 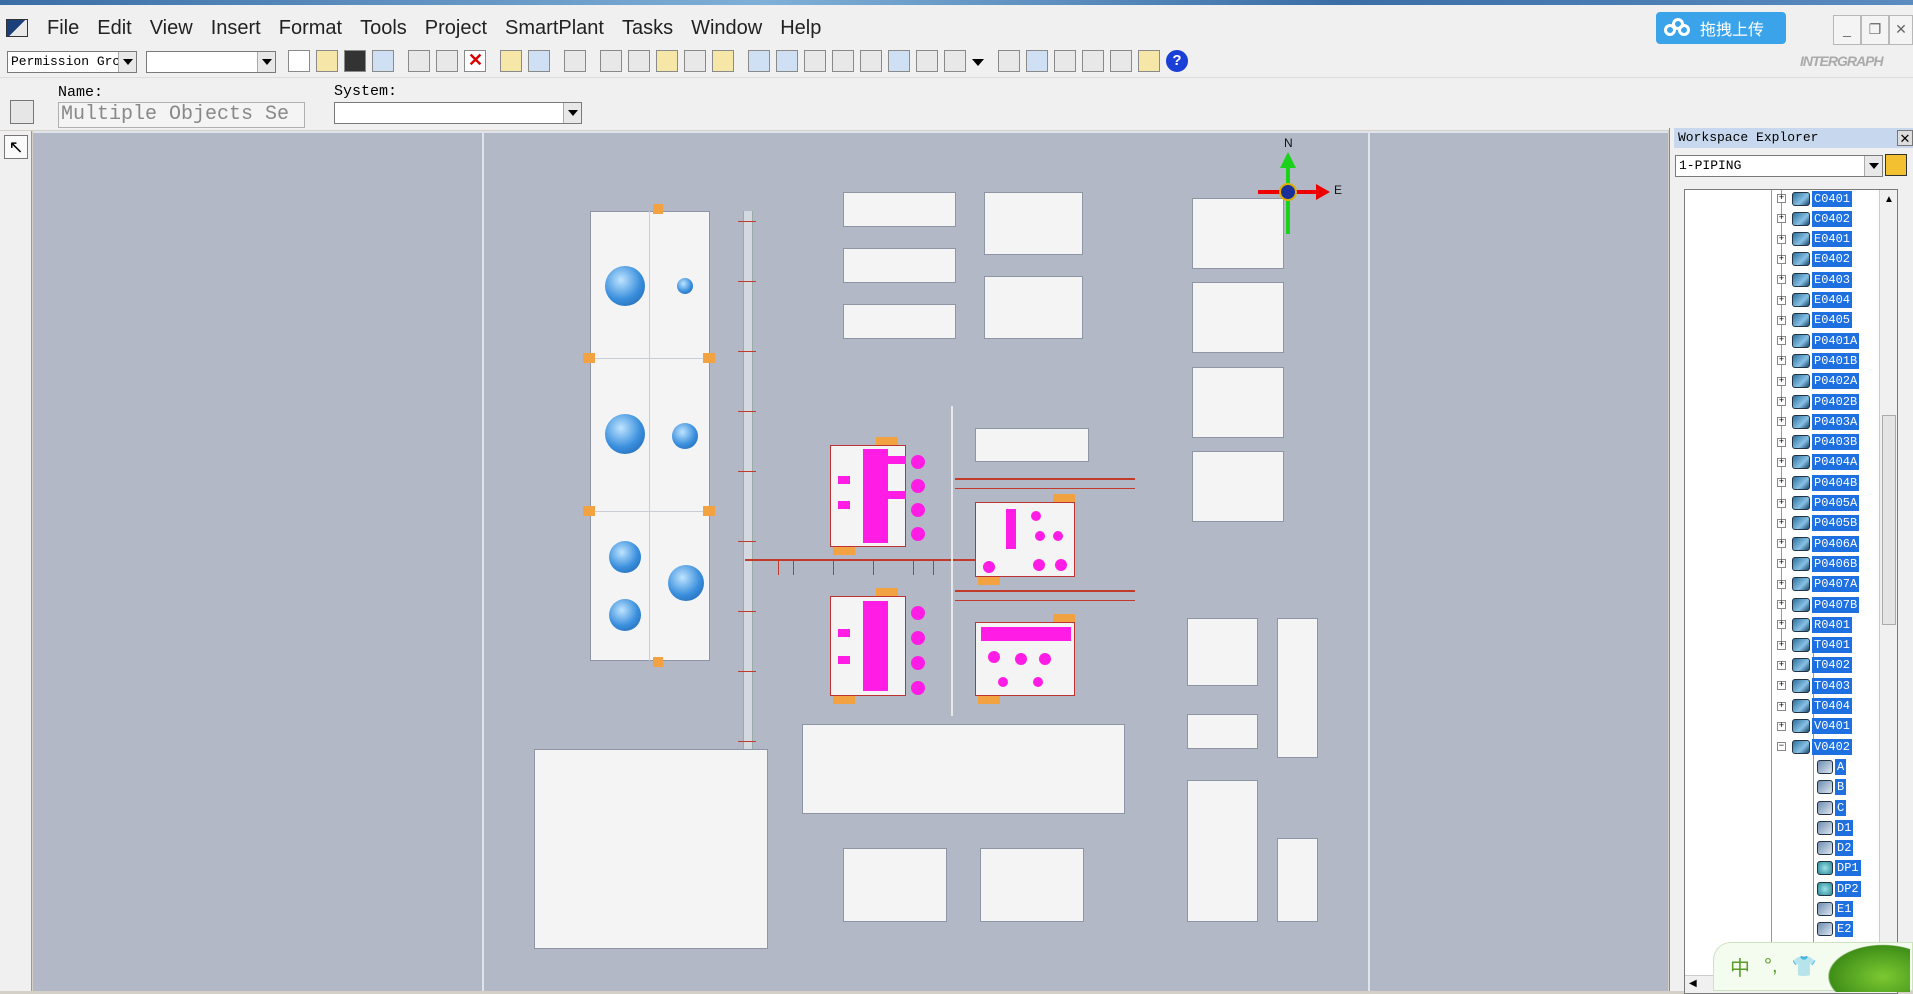 What do you see at coordinates (1835, 848) in the screenshot?
I see `tree-child-node: D2` at bounding box center [1835, 848].